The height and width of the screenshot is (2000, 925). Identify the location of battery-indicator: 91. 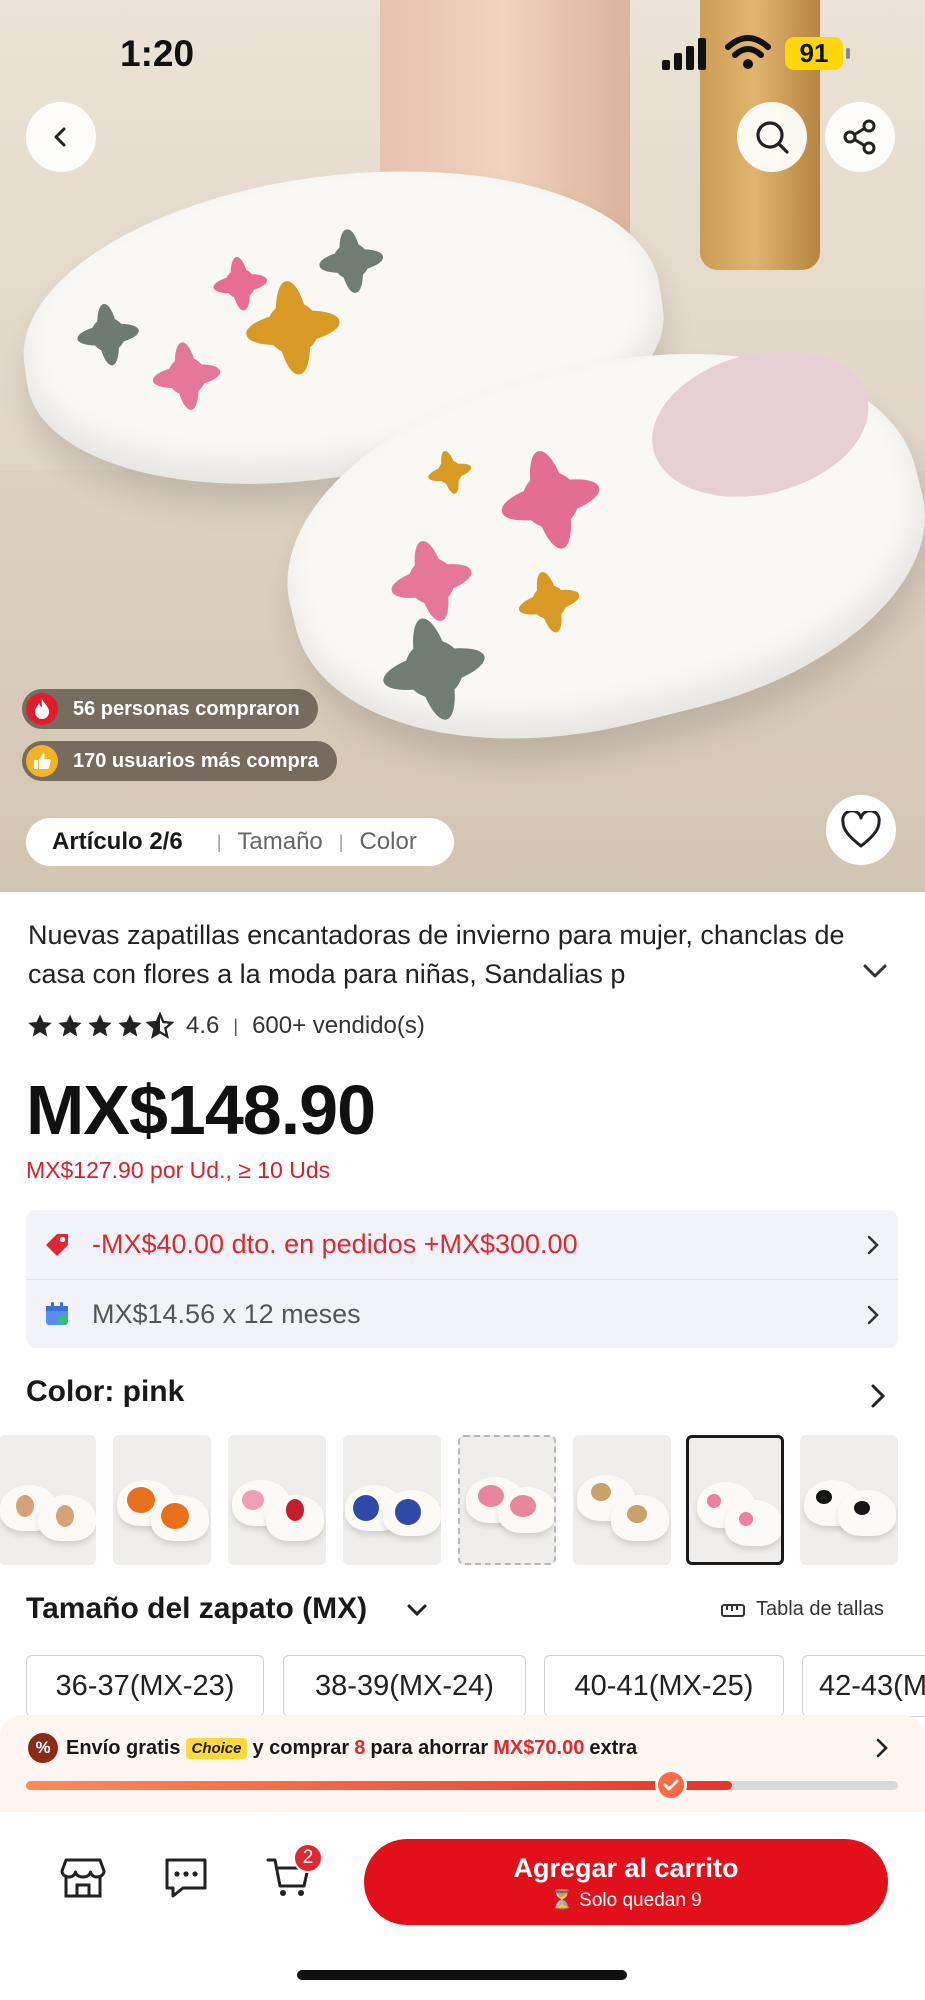
(817, 53).